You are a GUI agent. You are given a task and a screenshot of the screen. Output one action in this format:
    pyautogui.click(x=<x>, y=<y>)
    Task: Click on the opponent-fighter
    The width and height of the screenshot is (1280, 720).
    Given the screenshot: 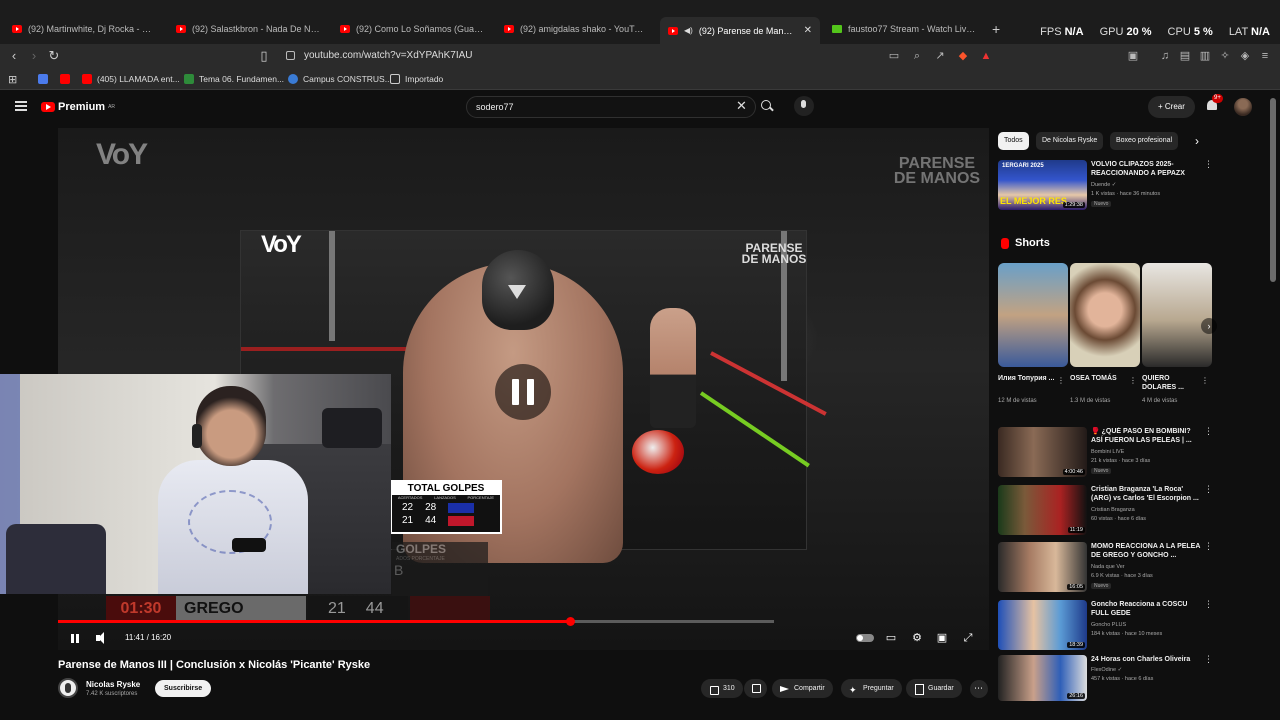 What is the action you would take?
    pyautogui.click(x=673, y=368)
    